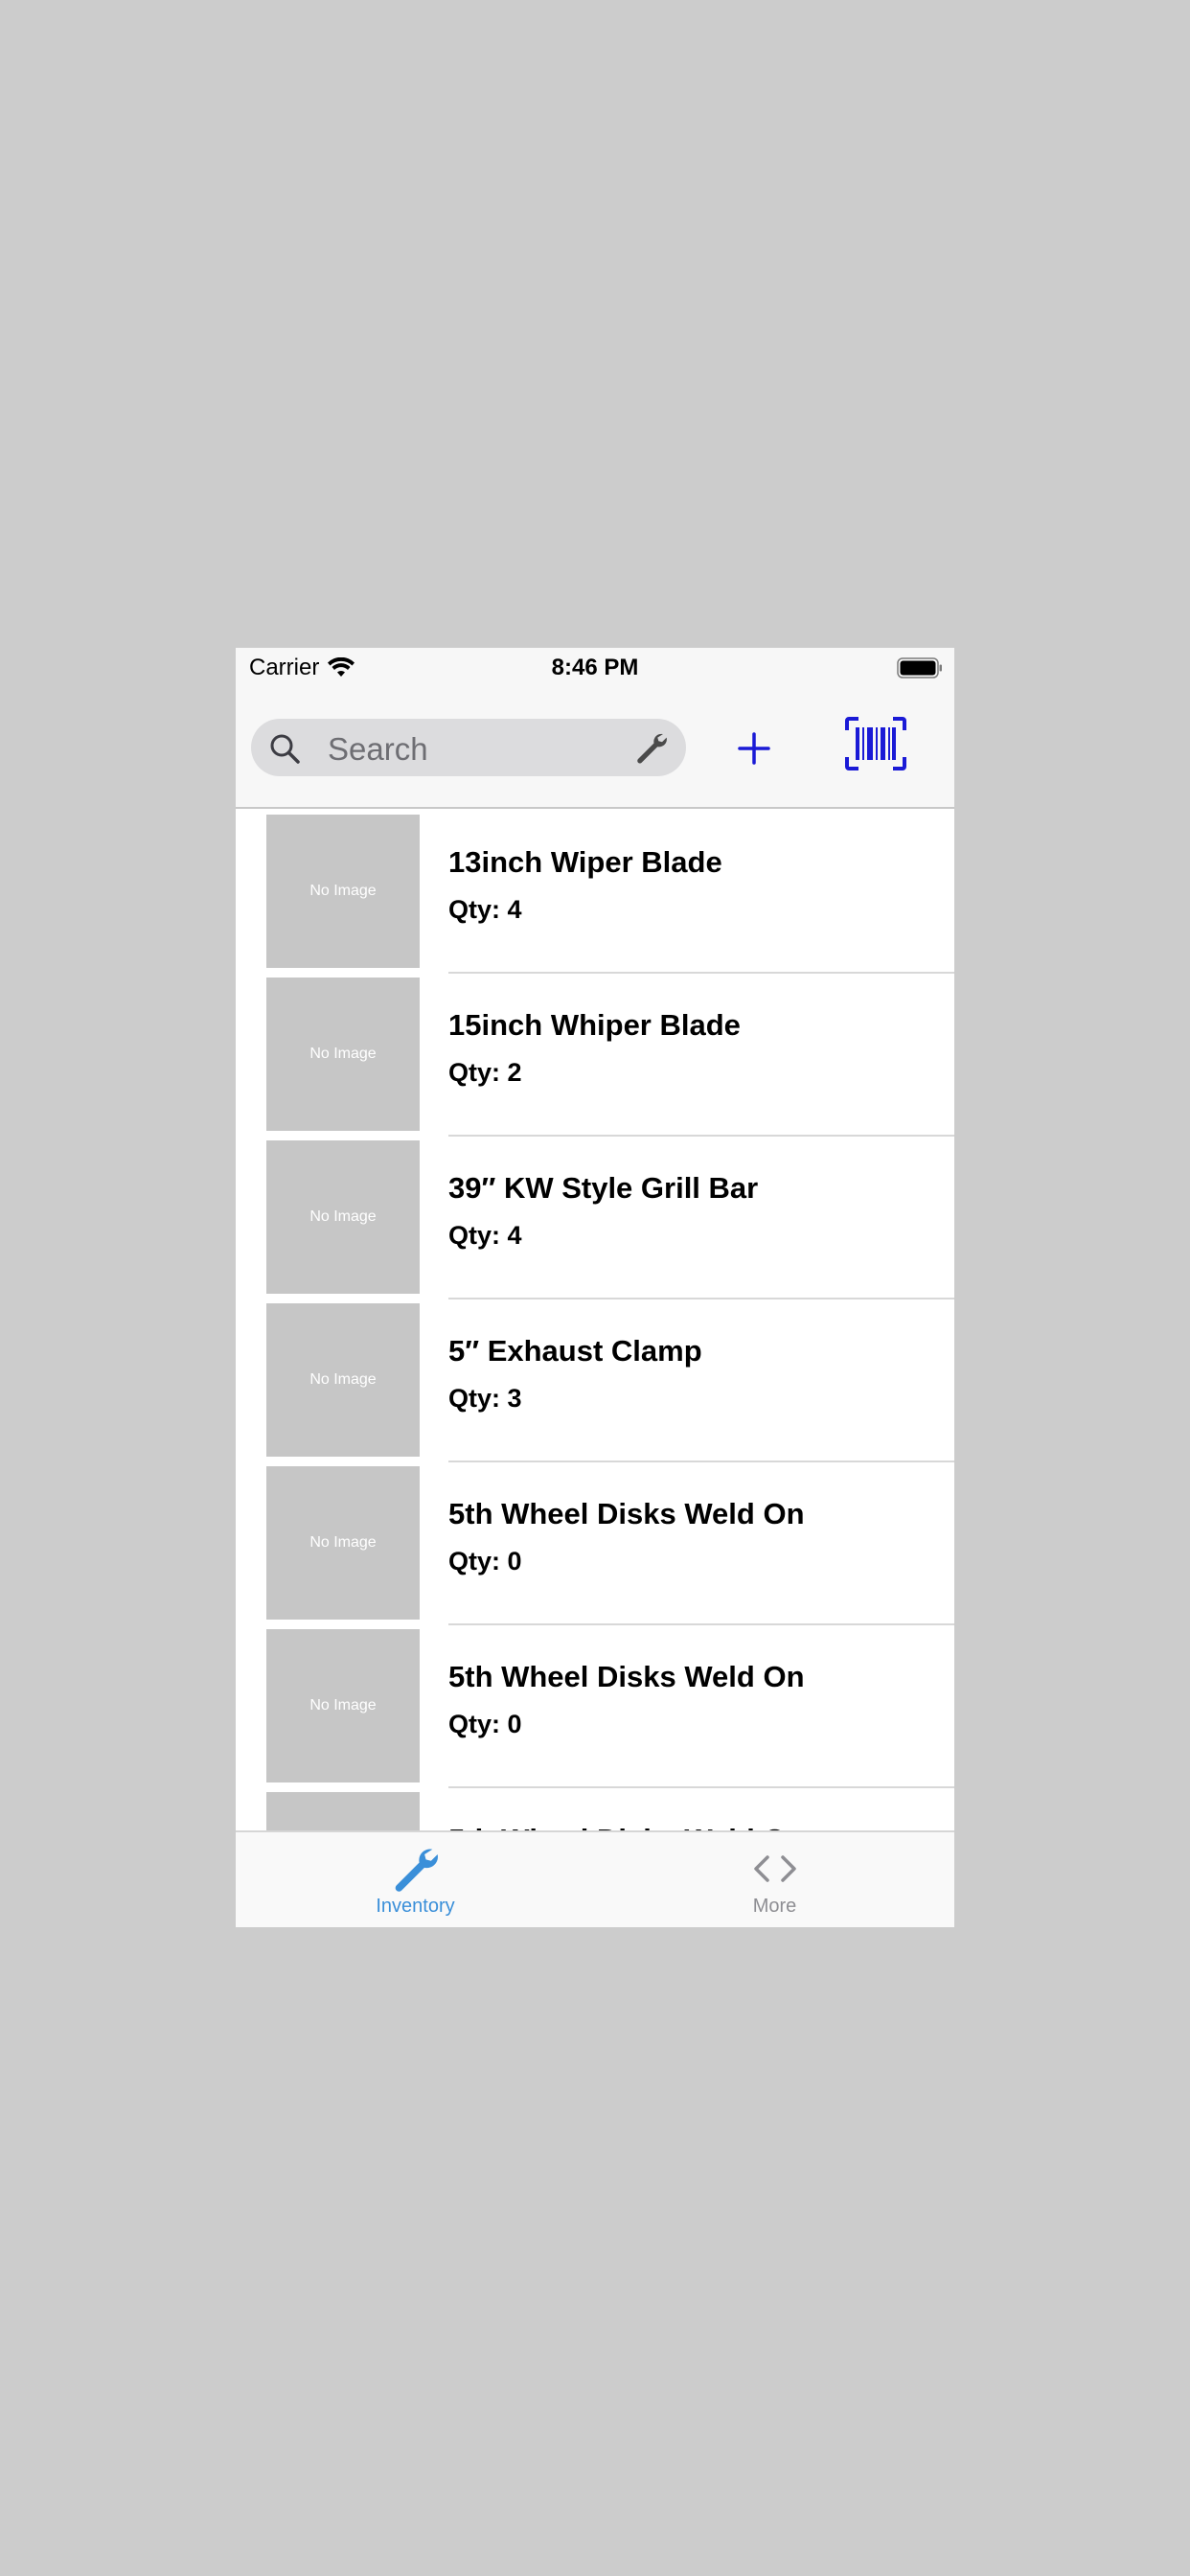  I want to click on tab-inventory-label: Inventory, so click(416, 1906).